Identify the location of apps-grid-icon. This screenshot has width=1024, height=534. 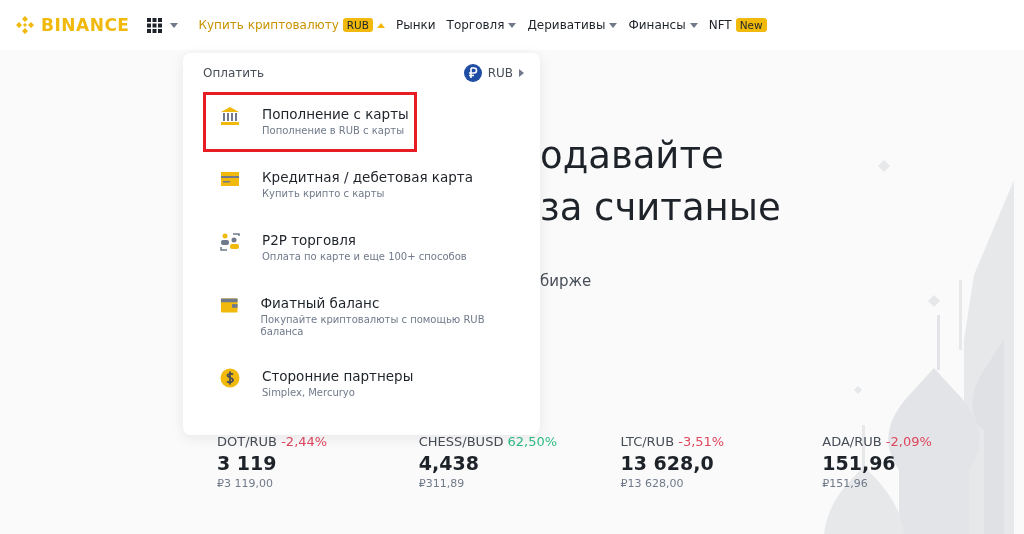
(155, 25).